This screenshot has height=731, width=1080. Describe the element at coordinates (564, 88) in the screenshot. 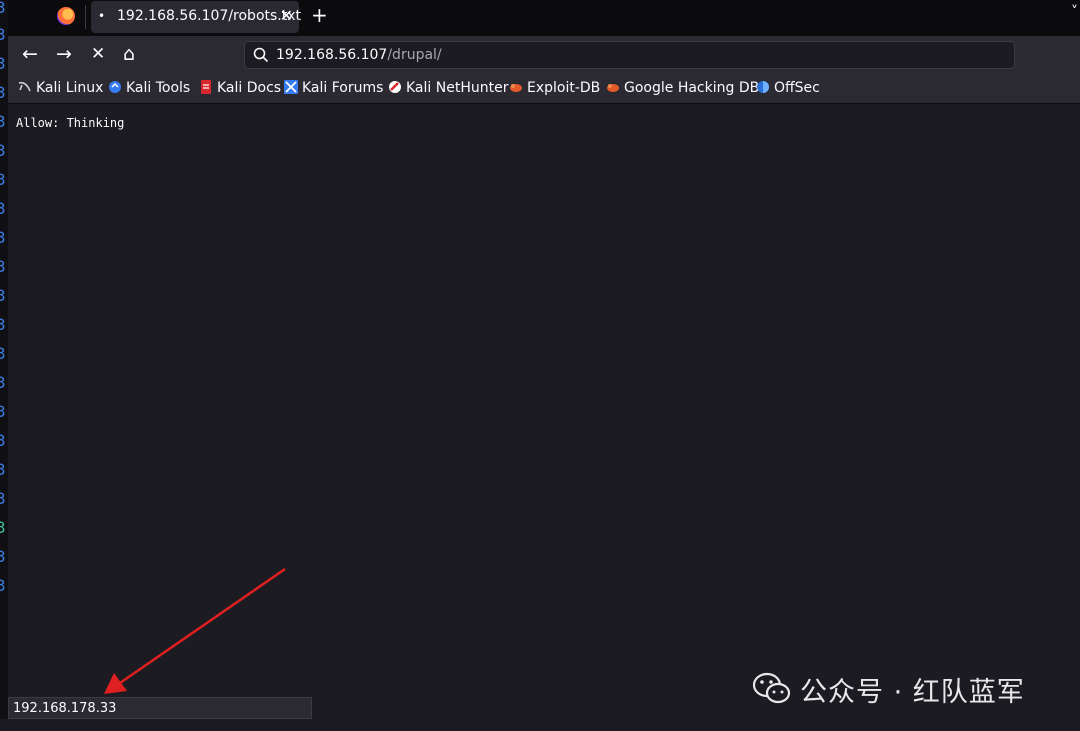

I see `bookmark-label: Exploit-DB` at that location.